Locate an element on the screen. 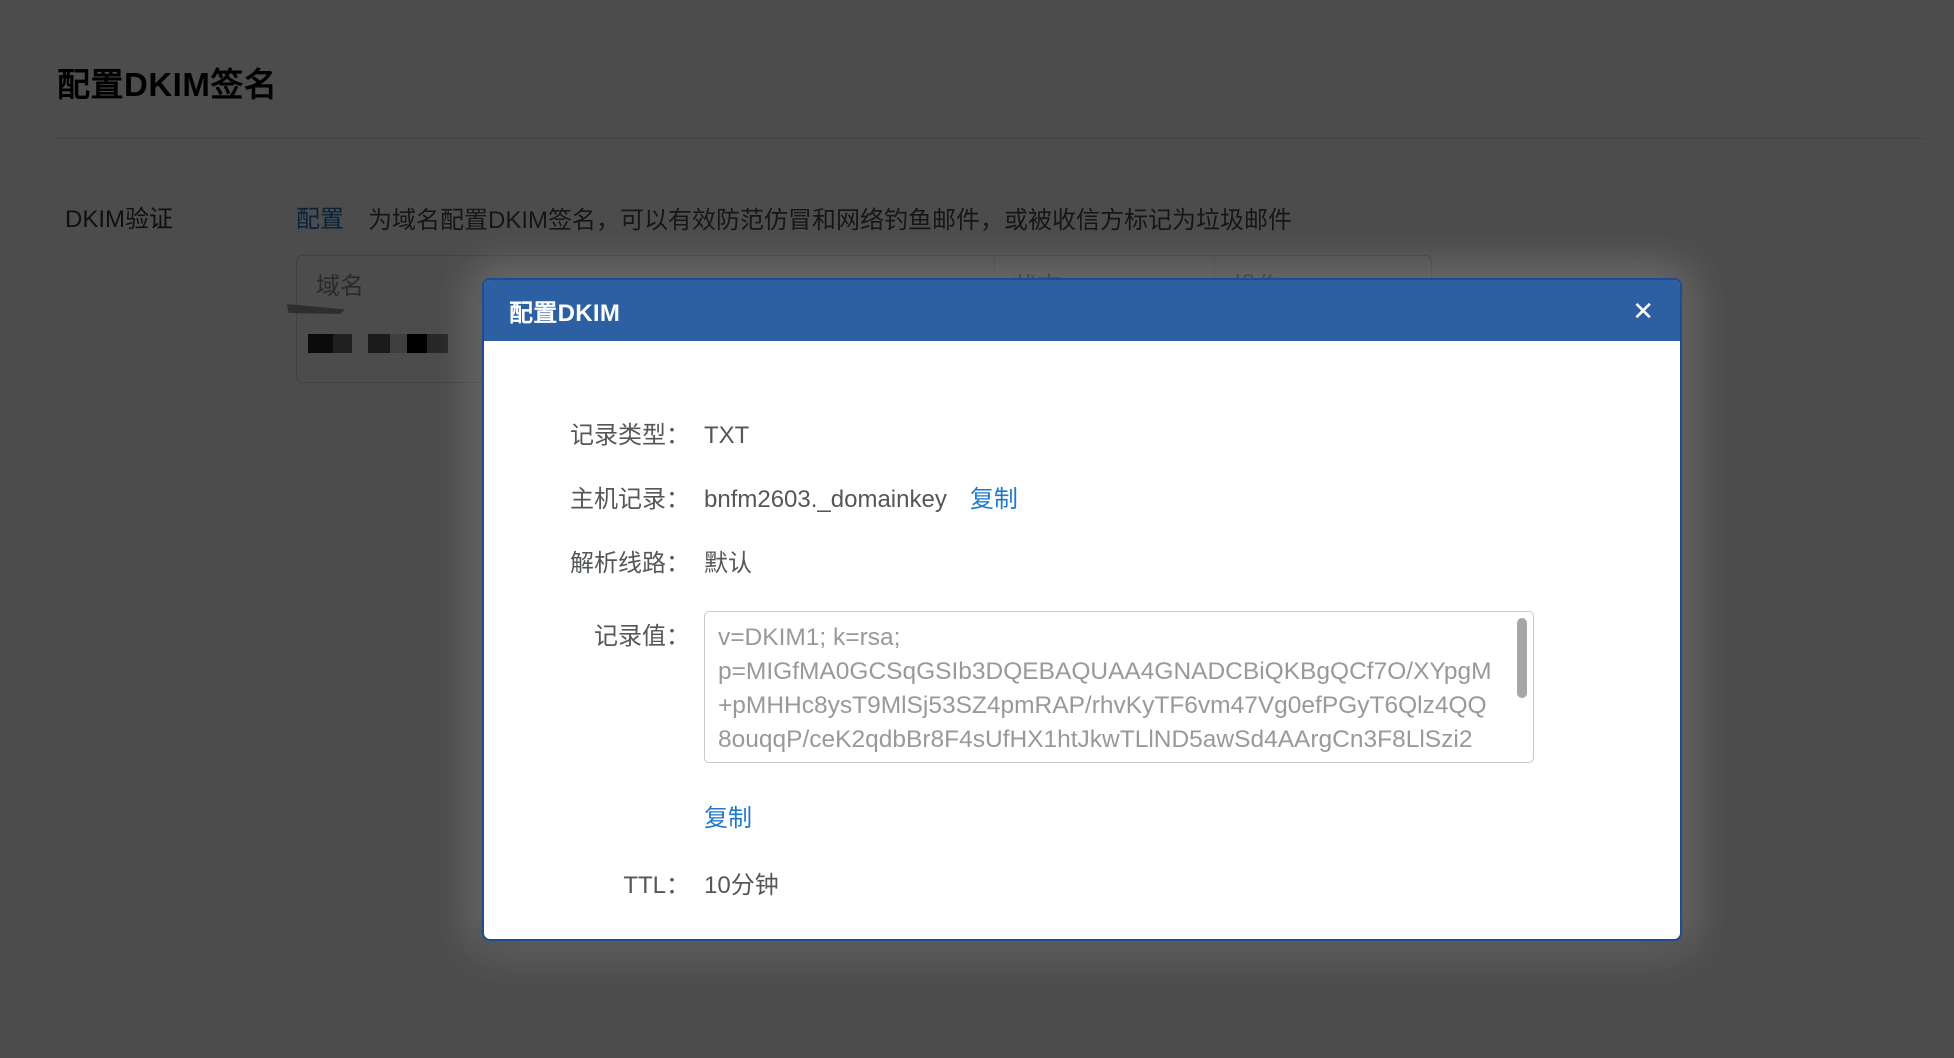  copy-record-value-row: 复制 is located at coordinates (1192, 815).